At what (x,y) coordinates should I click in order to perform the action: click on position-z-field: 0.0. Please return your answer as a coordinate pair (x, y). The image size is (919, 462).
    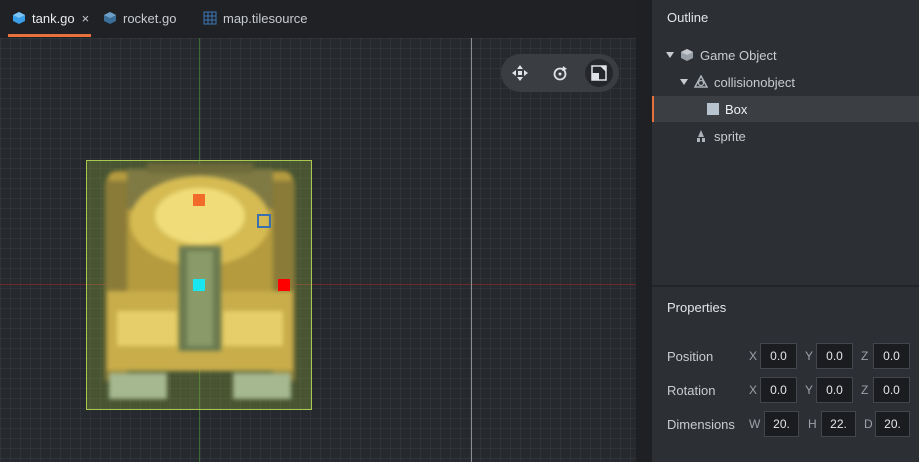
    Looking at the image, I should click on (891, 356).